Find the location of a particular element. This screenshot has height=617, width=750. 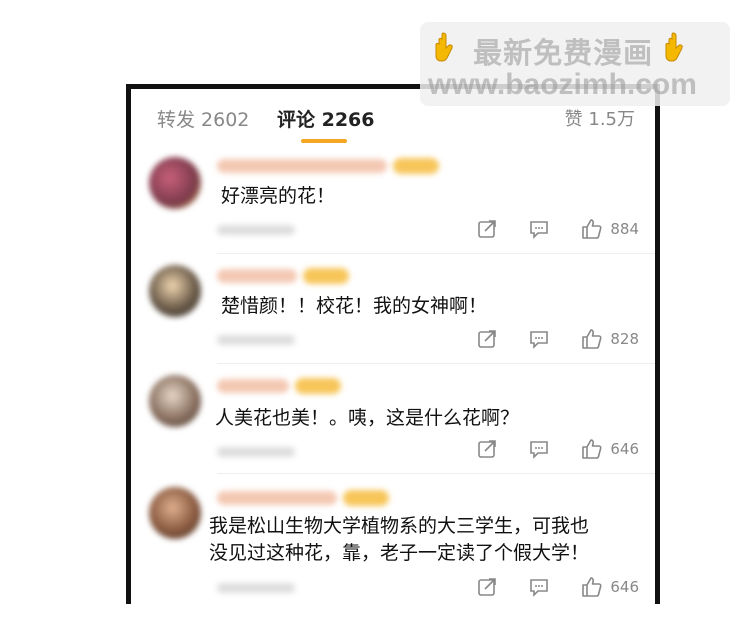

comment-item: 好漂亮的花！ 884 is located at coordinates (393, 201).